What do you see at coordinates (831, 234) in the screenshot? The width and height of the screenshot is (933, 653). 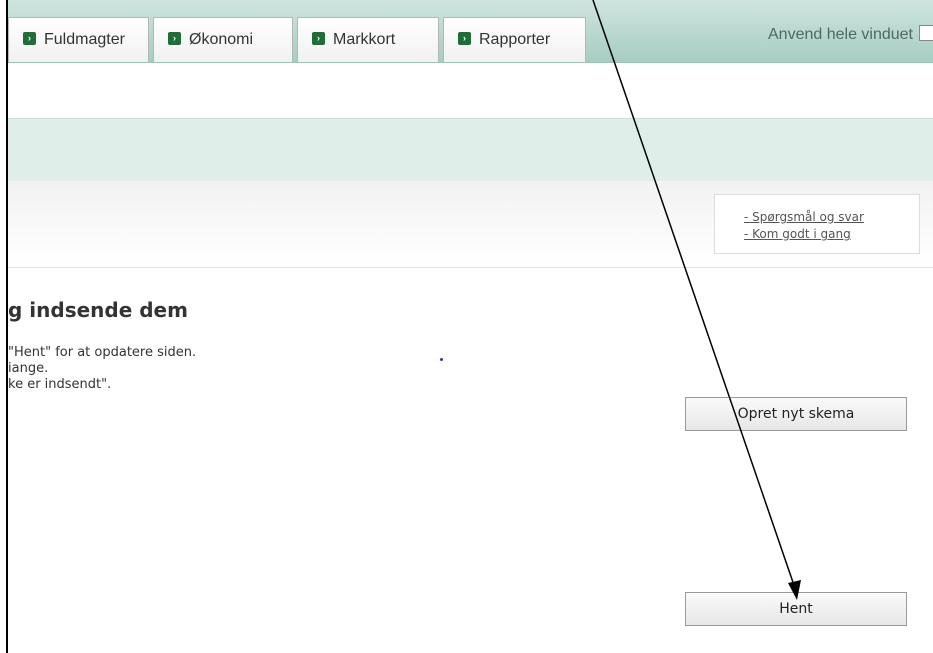 I see `getting-started-link: - Kom godt i gang` at bounding box center [831, 234].